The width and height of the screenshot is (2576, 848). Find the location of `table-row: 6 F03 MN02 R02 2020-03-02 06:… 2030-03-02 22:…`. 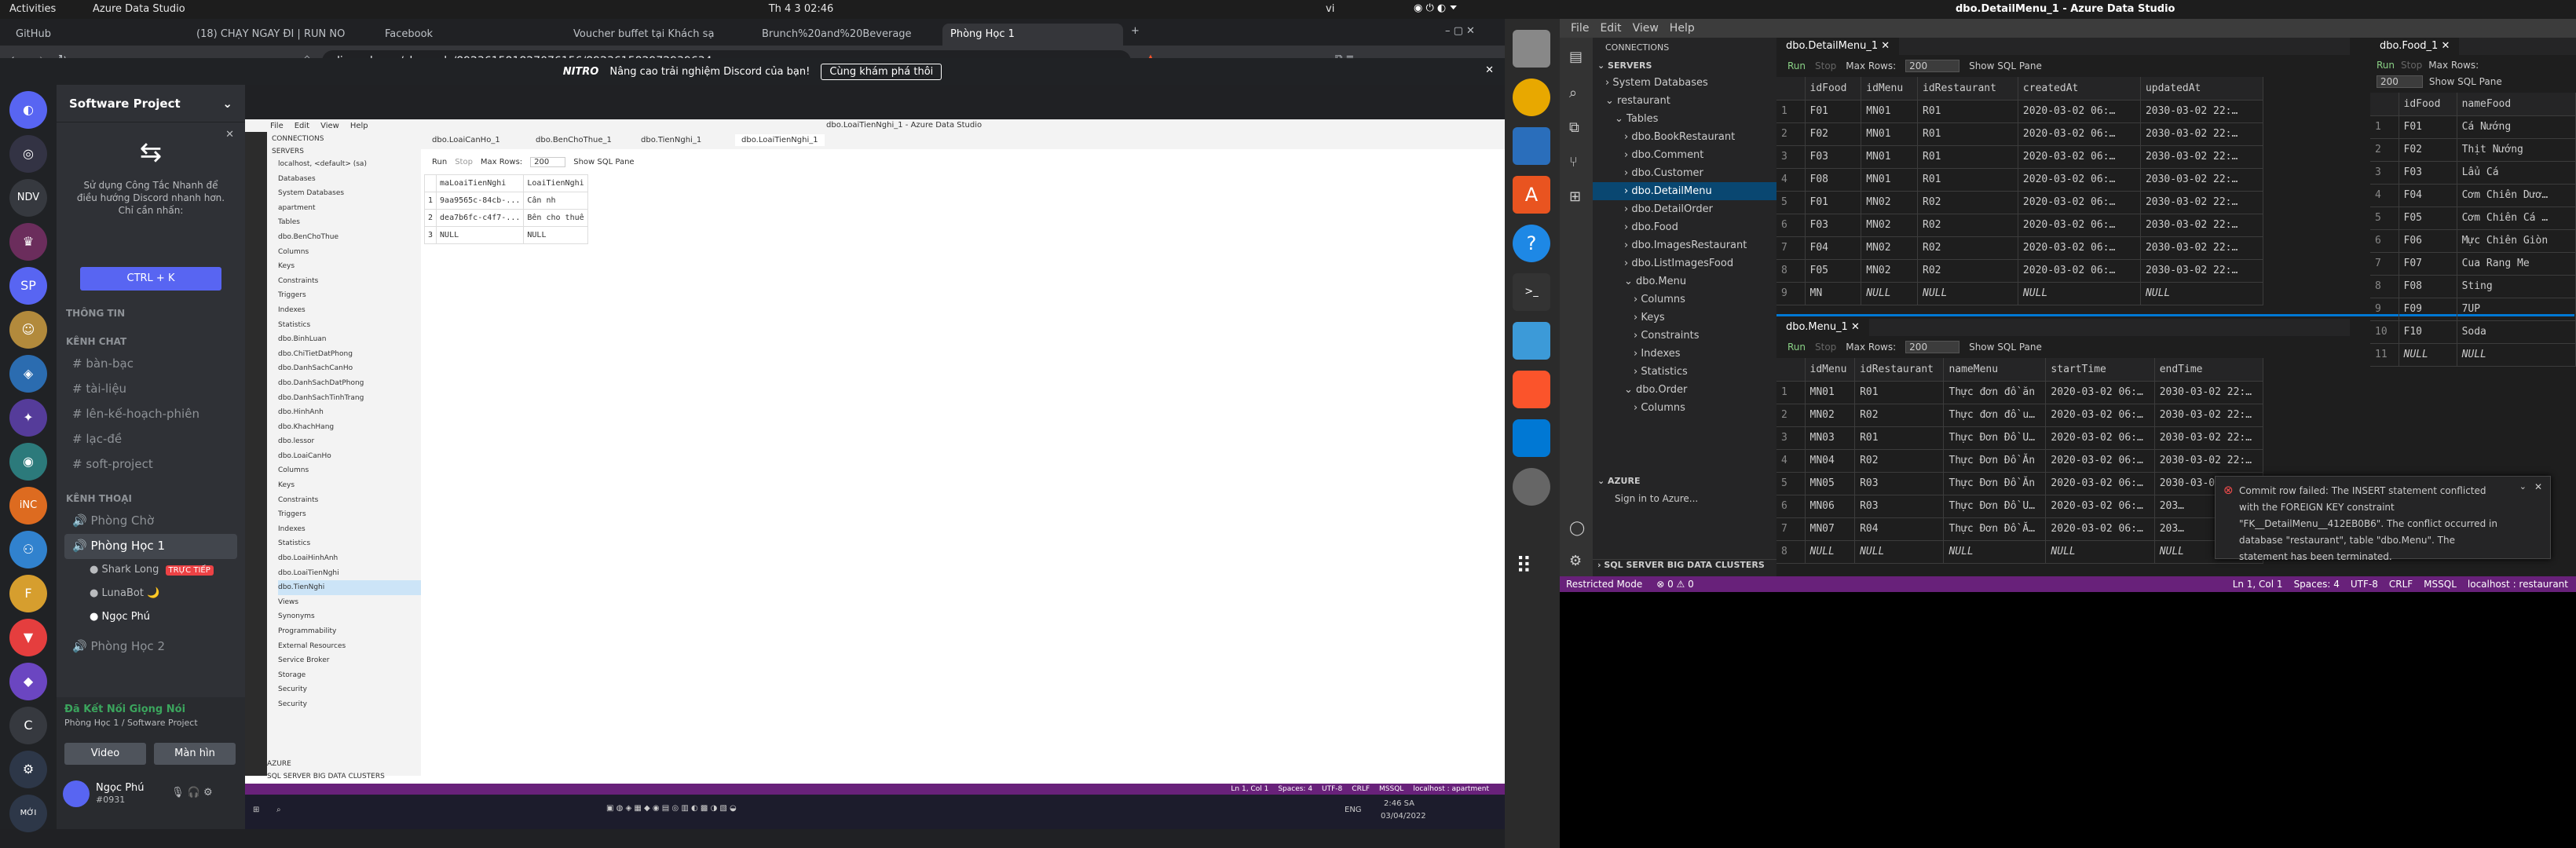

table-row: 6 F03 MN02 R02 2020-03-02 06:… 2030-03-02 22:… is located at coordinates (2020, 226).